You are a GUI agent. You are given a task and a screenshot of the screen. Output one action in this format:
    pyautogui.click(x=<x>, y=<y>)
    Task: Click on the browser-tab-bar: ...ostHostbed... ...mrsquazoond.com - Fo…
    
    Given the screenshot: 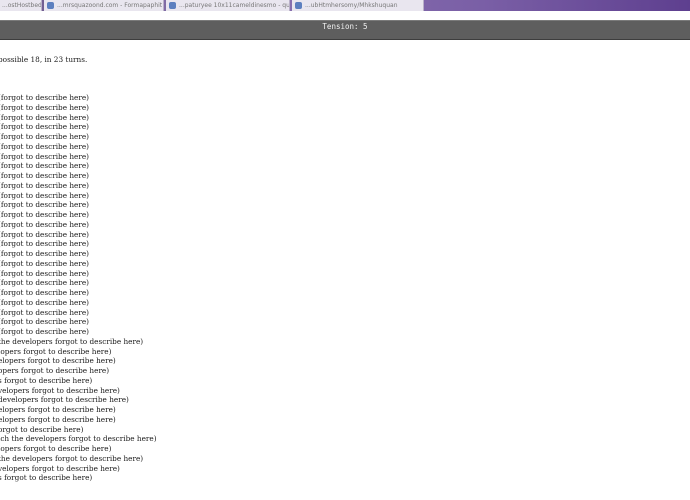 What is the action you would take?
    pyautogui.click(x=345, y=5)
    